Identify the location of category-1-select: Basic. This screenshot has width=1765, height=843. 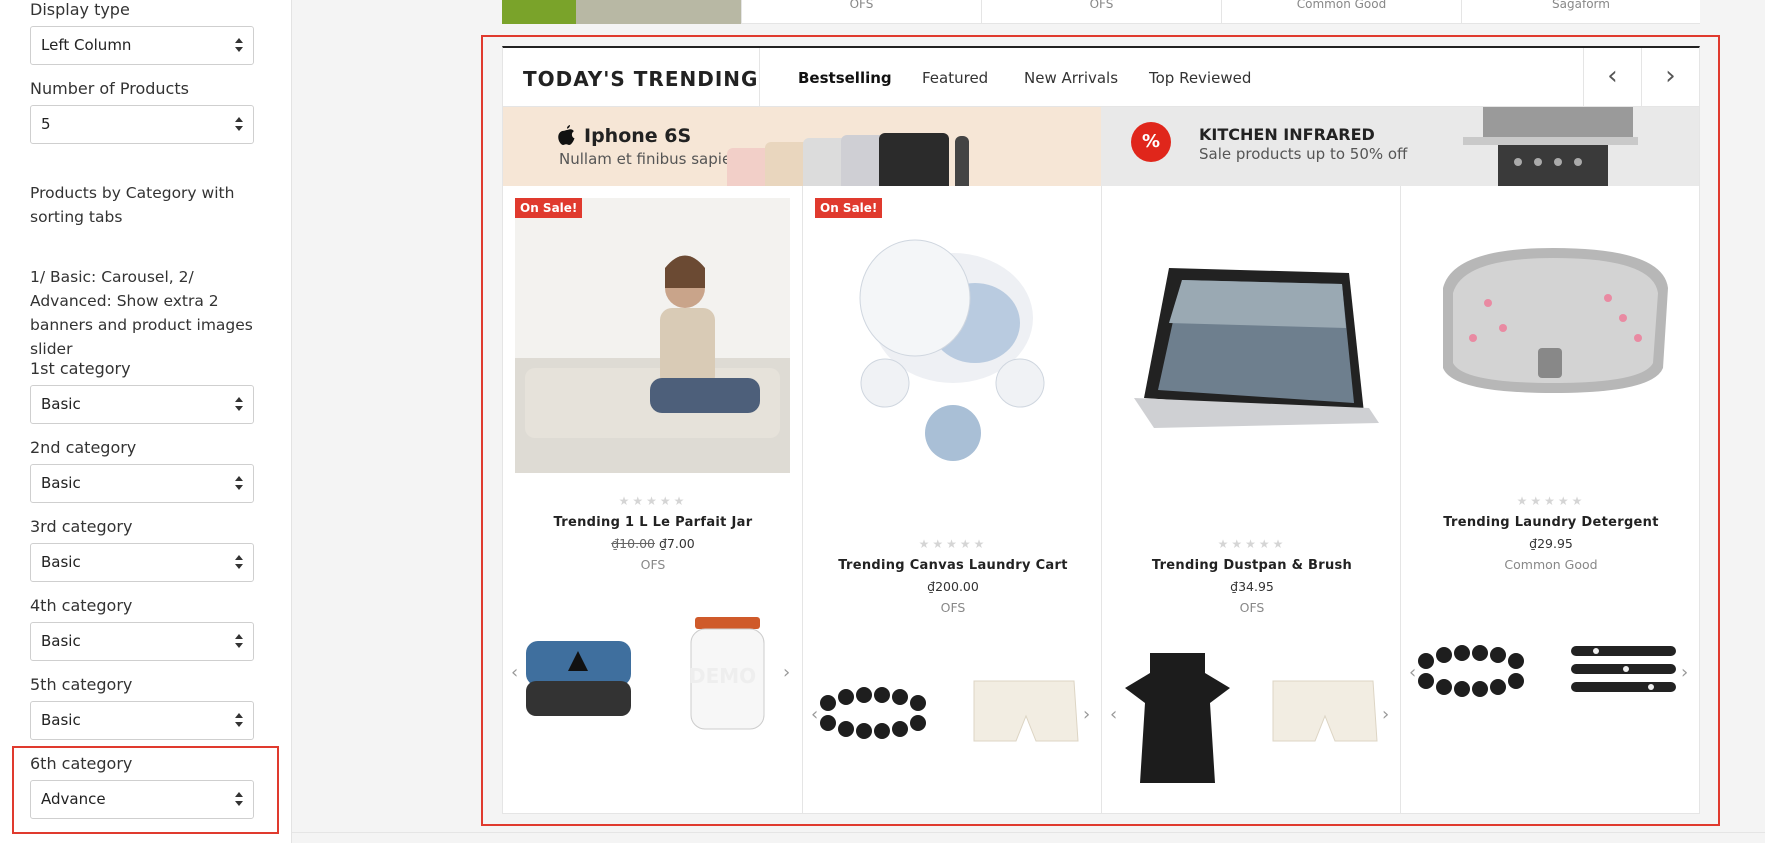
(142, 404).